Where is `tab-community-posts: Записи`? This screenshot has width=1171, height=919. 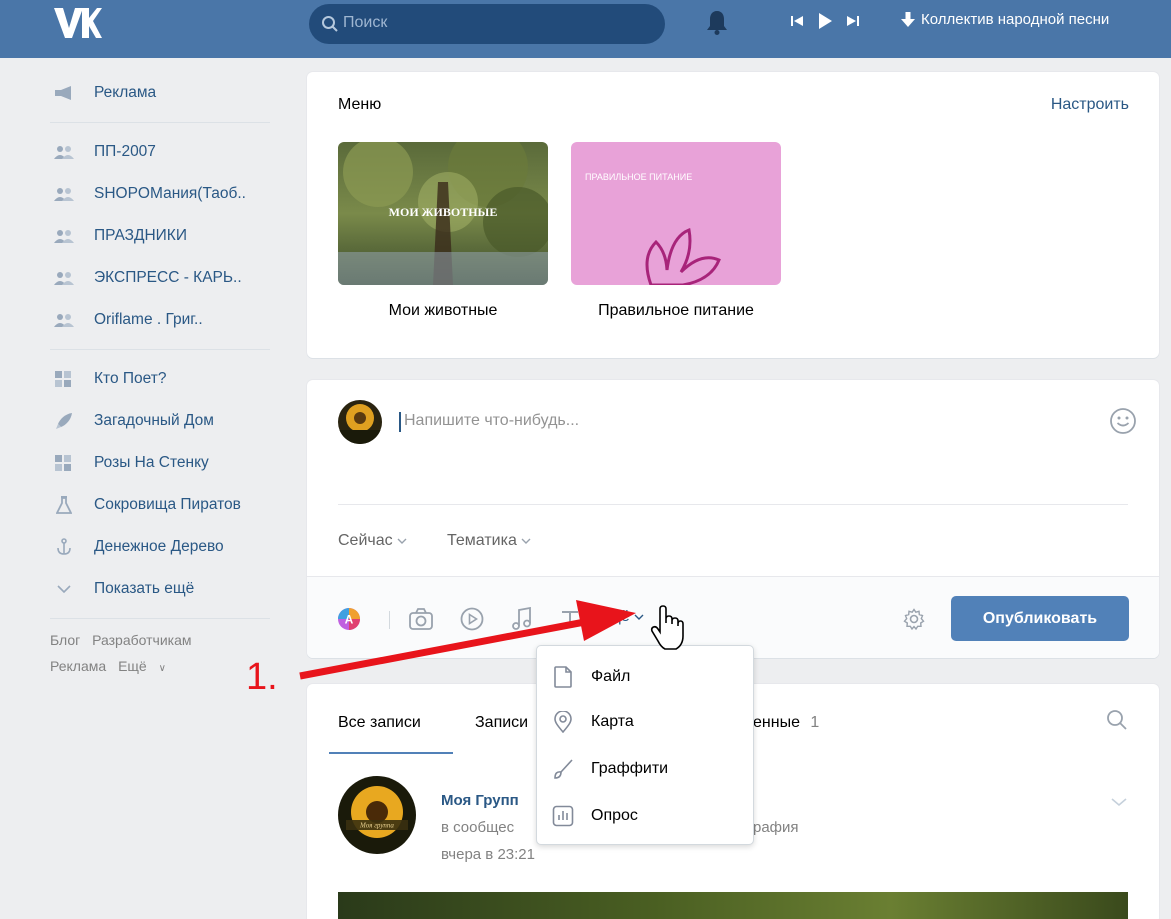
tab-community-posts: Записи is located at coordinates (501, 723).